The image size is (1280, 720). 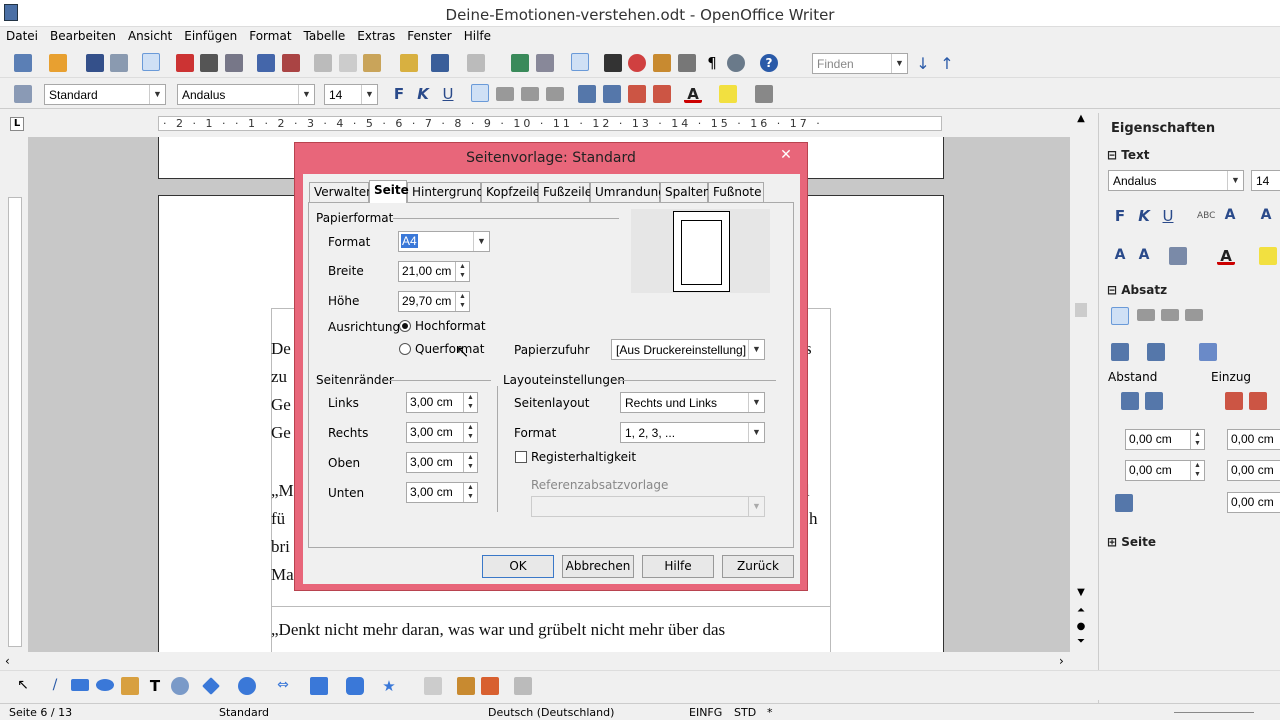 What do you see at coordinates (429, 36) in the screenshot?
I see `menu-fenster: Fenster` at bounding box center [429, 36].